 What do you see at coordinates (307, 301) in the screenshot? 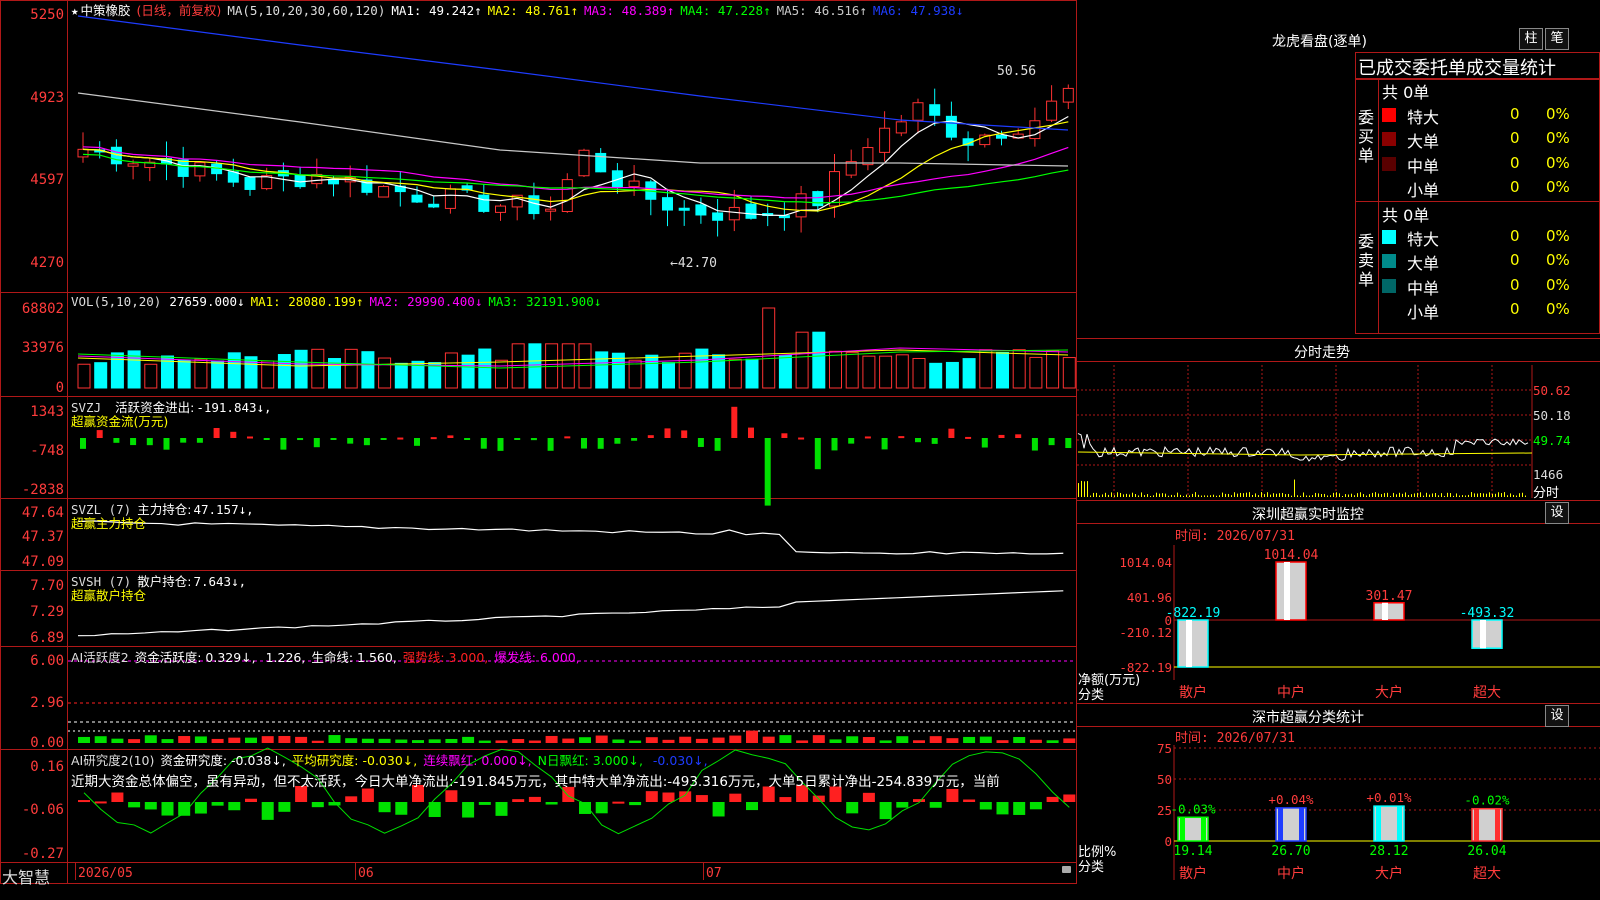
I see `vol-ma-value: MA1: 28080.199↑` at bounding box center [307, 301].